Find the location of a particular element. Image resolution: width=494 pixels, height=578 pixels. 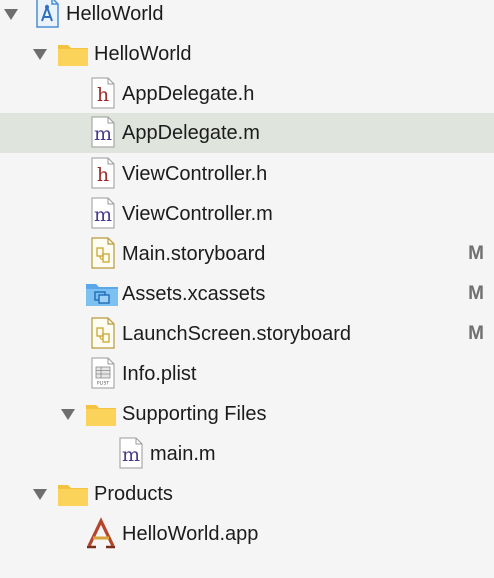

file-label: ViewController.h is located at coordinates (195, 174).